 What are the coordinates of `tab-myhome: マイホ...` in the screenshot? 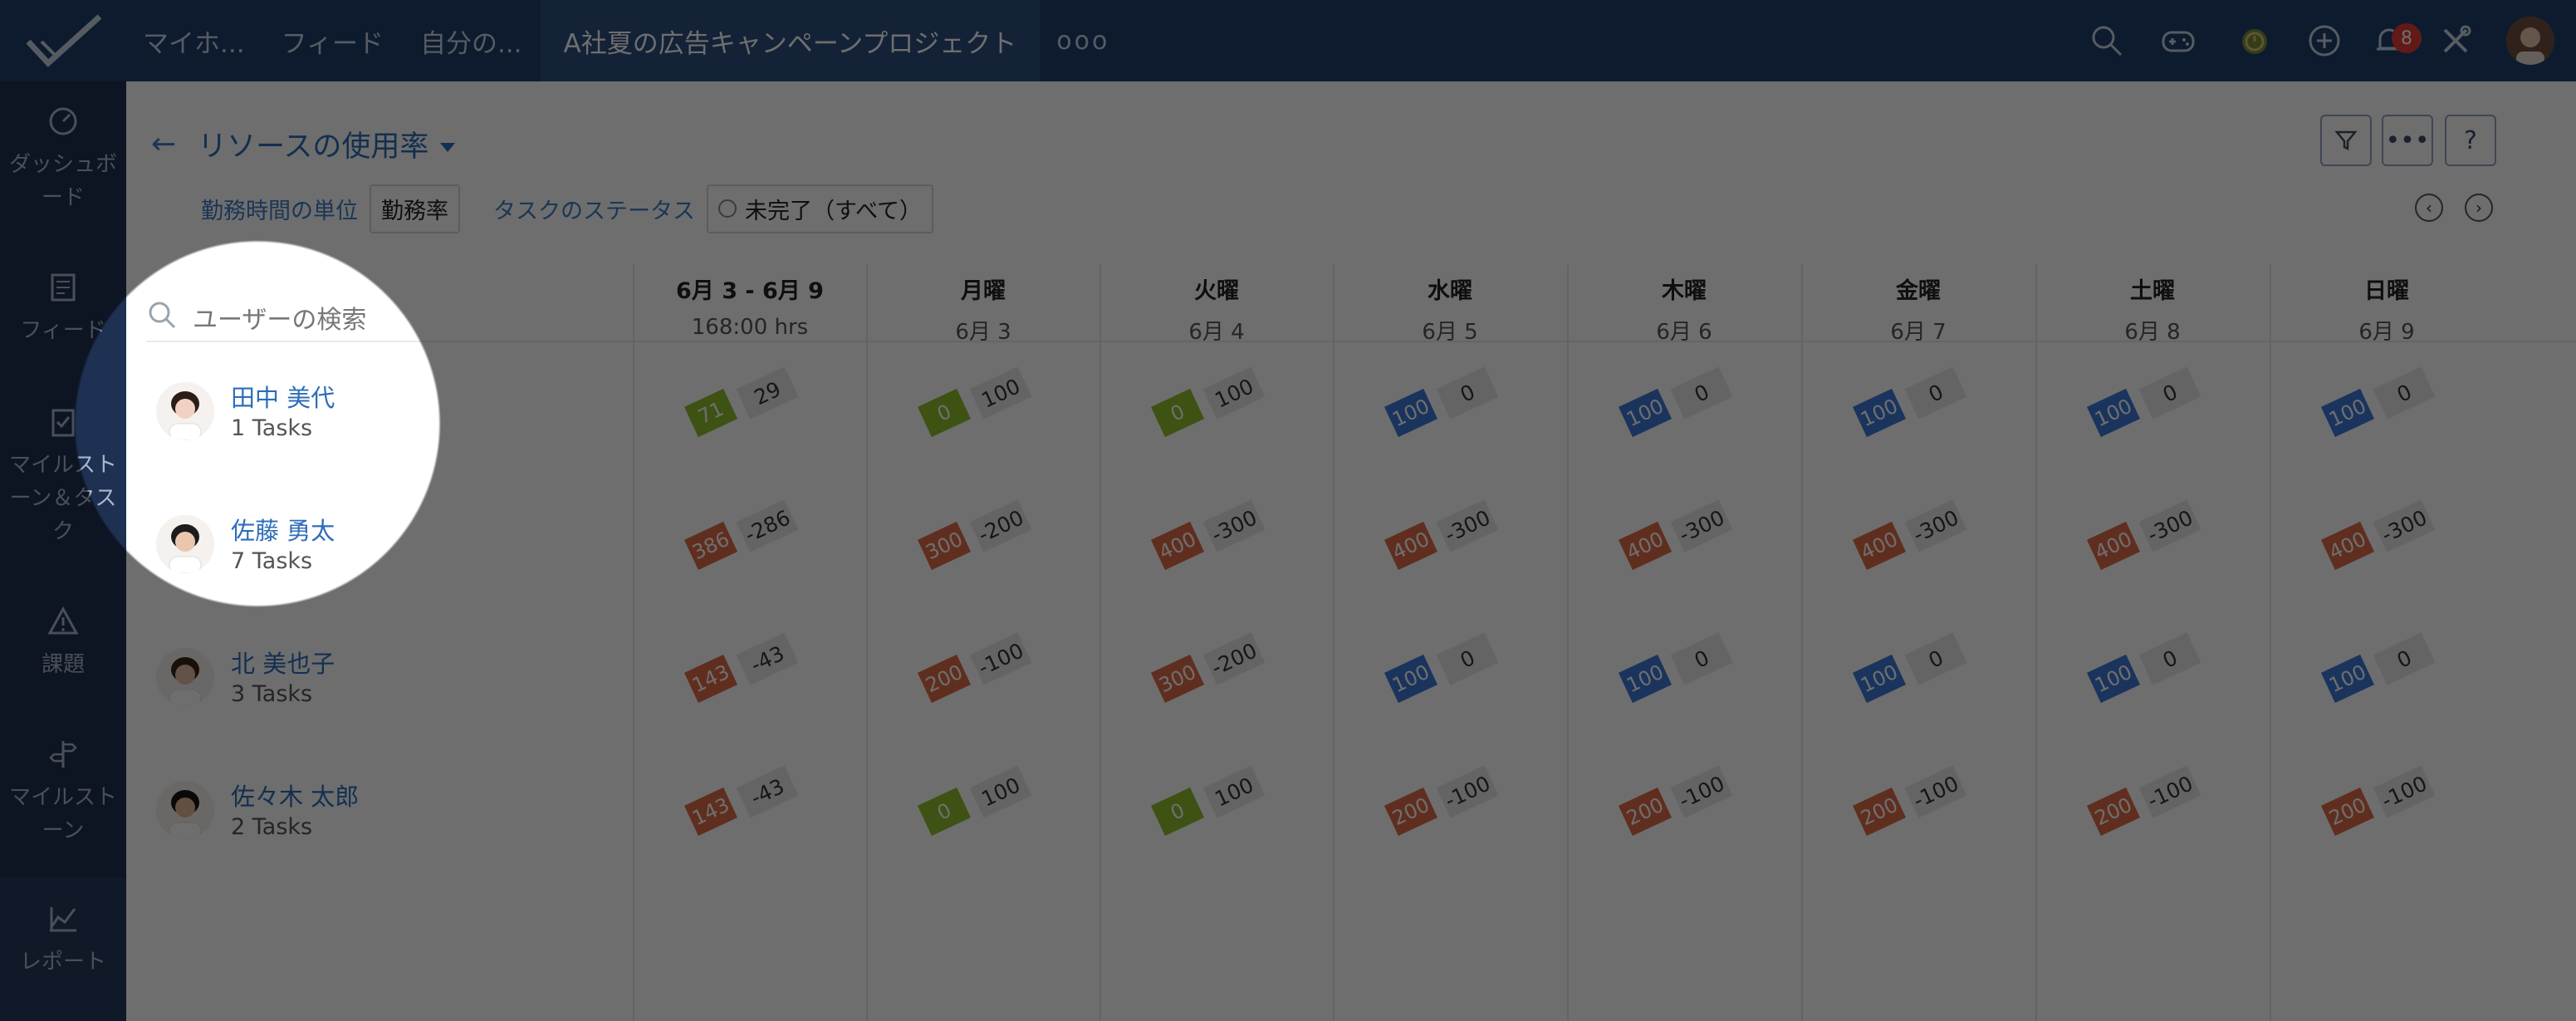 It's located at (194, 40).